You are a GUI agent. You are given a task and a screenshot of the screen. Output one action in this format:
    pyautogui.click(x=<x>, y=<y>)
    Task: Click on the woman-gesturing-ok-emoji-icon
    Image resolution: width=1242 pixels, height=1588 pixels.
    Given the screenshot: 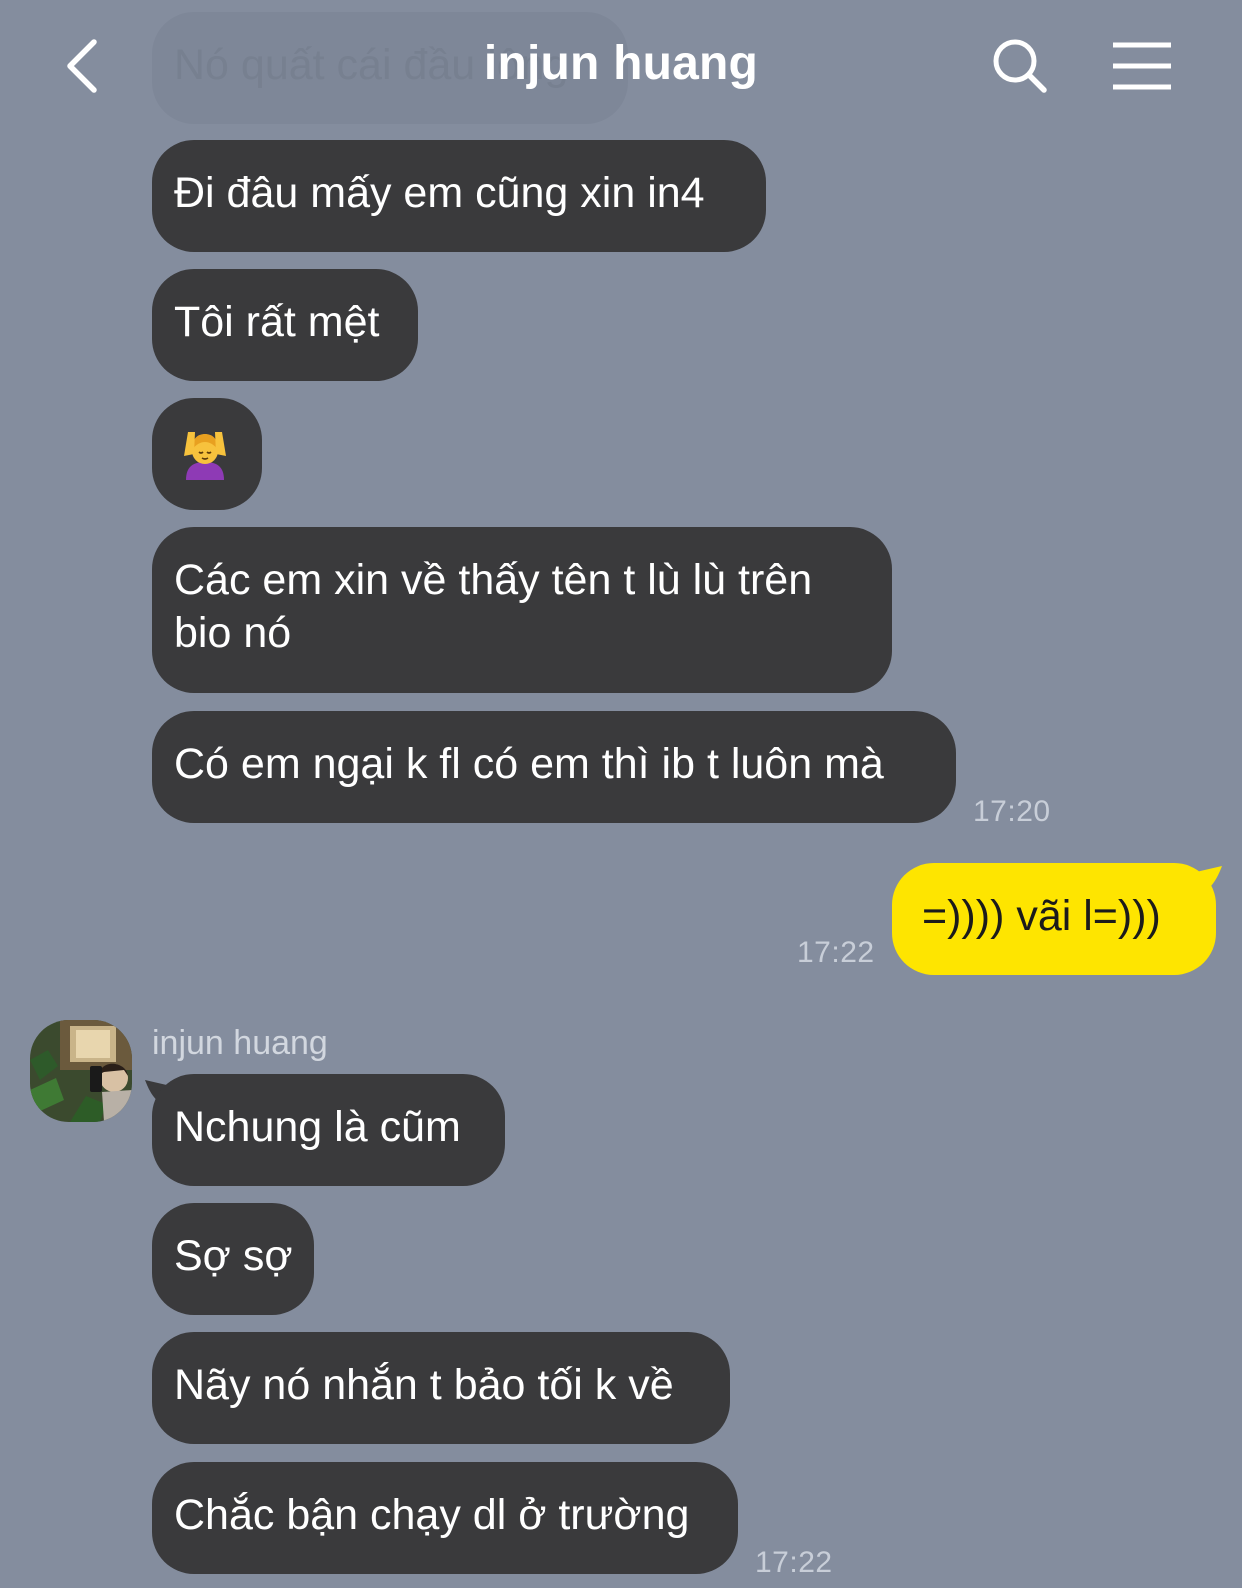 What is the action you would take?
    pyautogui.click(x=205, y=455)
    